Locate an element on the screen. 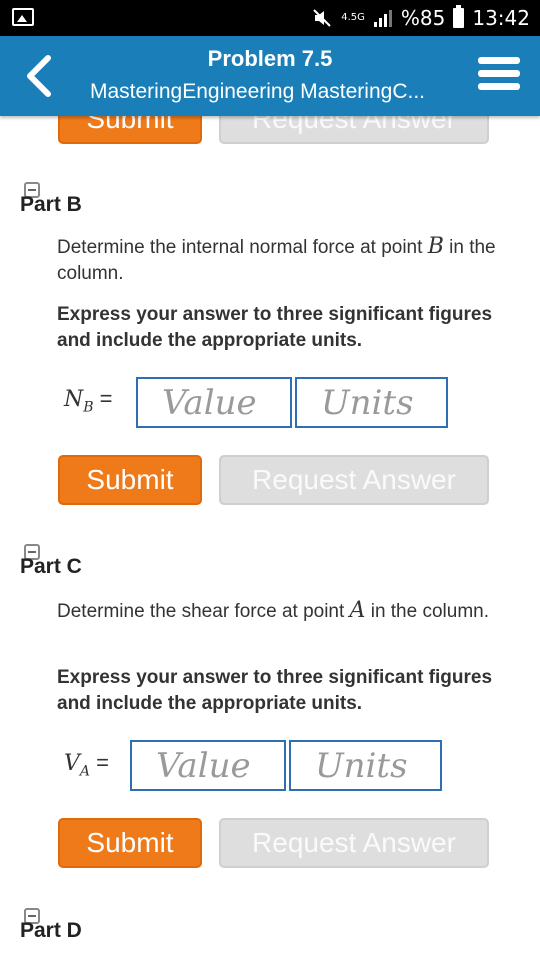 Image resolution: width=540 pixels, height=960 pixels. part-c-prompt-end: in the column. is located at coordinates (427, 611).